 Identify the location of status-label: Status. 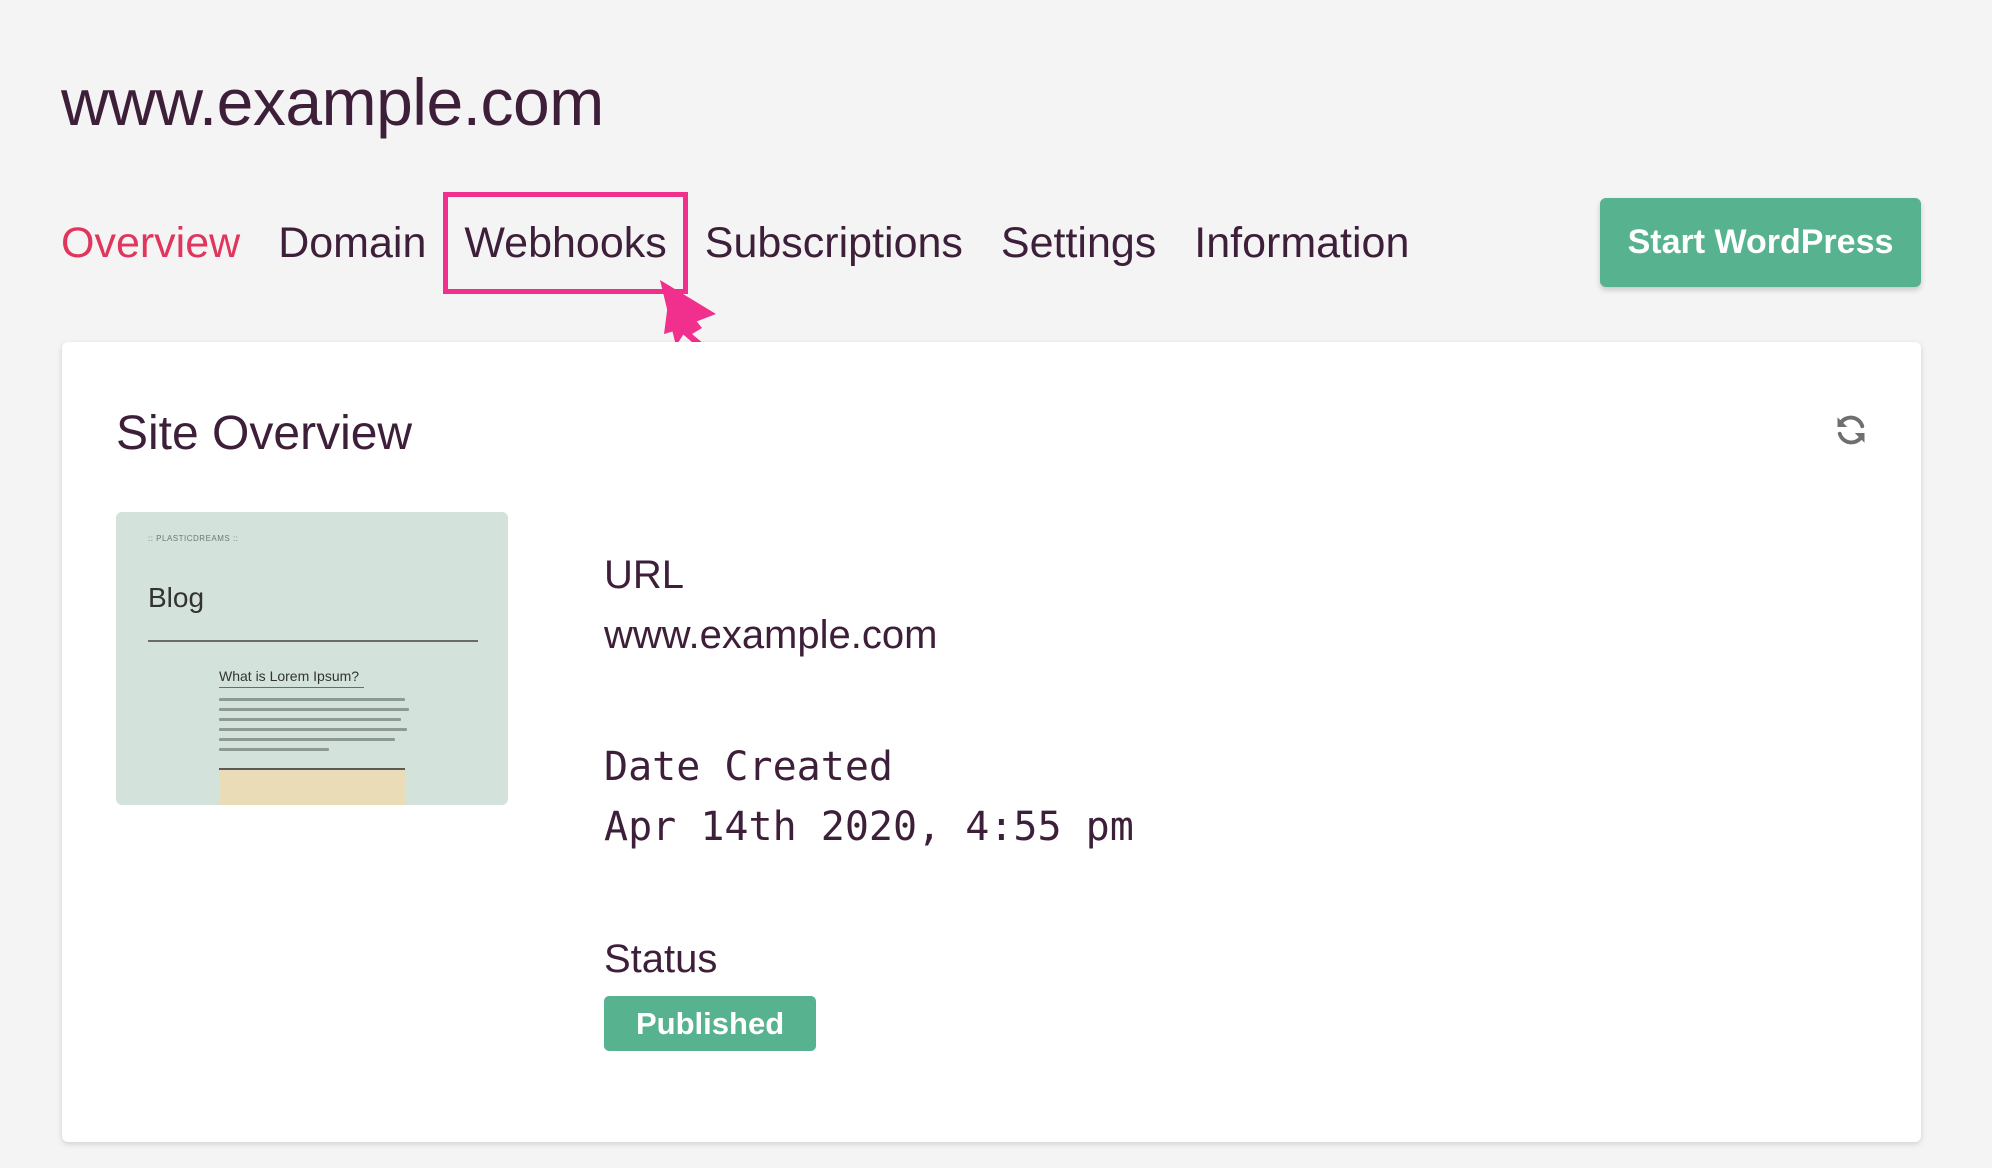
(661, 959).